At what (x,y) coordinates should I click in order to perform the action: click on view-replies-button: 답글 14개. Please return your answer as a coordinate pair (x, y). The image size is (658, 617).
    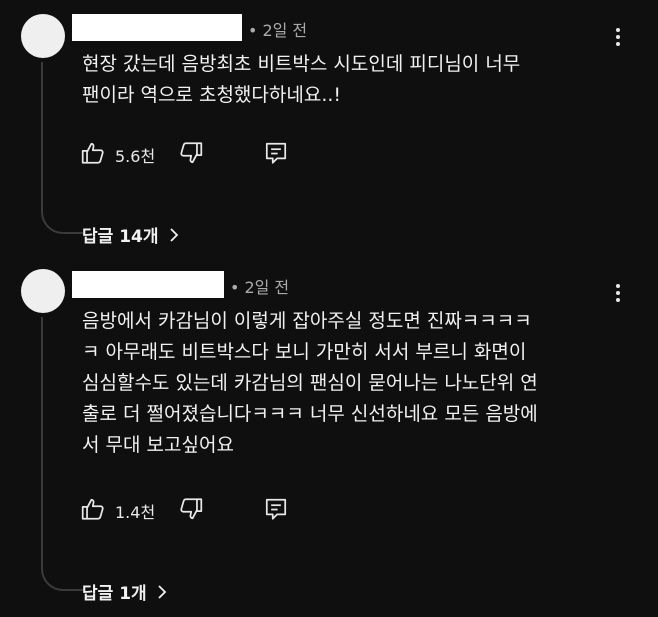
    Looking at the image, I should click on (130, 234).